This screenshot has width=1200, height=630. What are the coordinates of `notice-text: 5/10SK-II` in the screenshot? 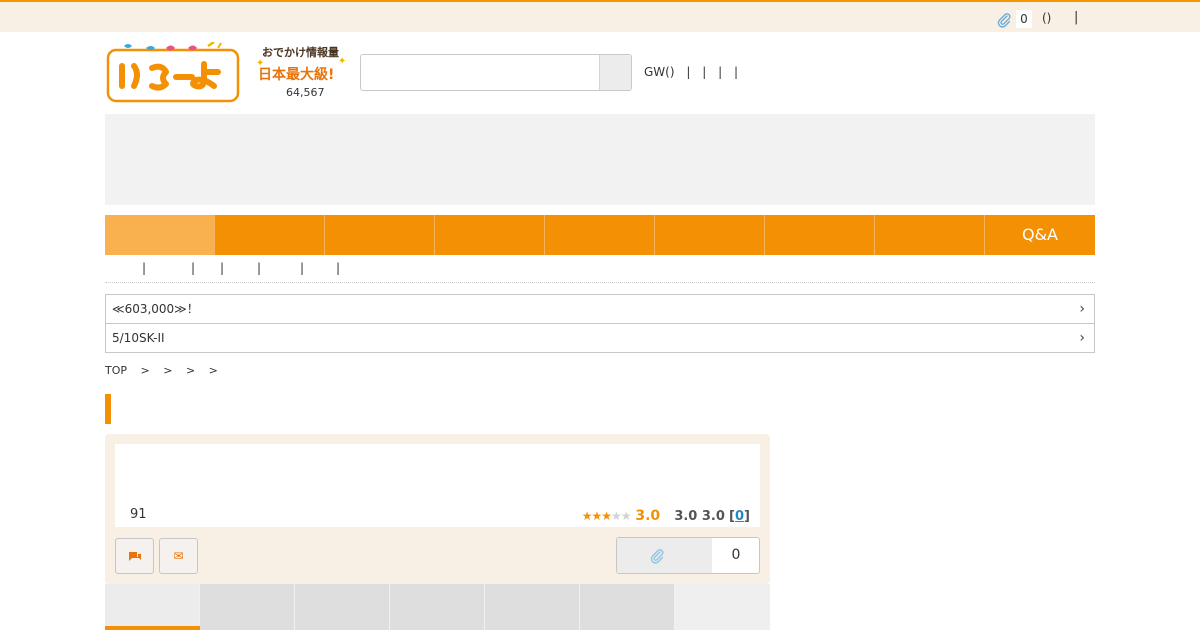 It's located at (138, 338).